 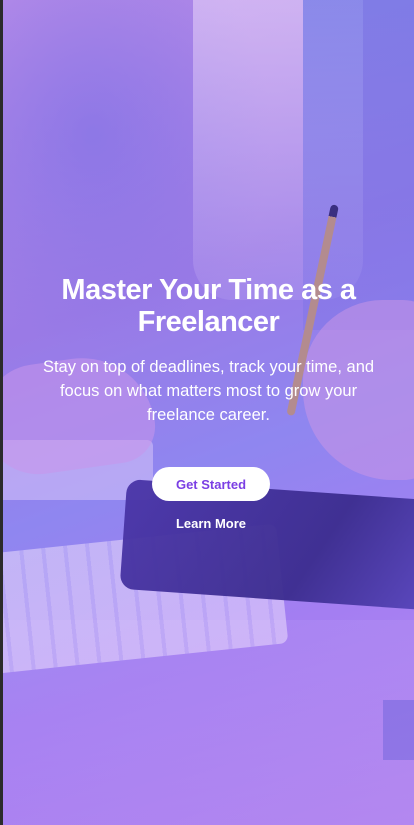 What do you see at coordinates (211, 524) in the screenshot?
I see `learn-more-link: Learn More` at bounding box center [211, 524].